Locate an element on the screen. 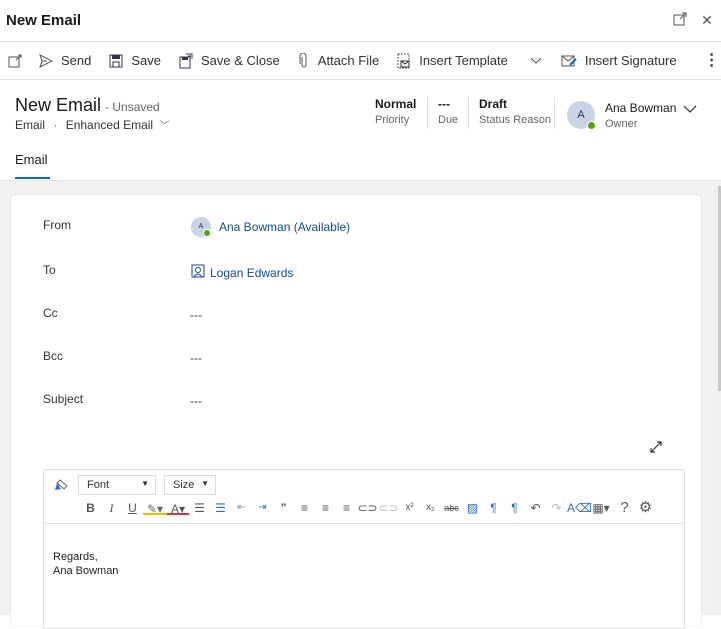 This screenshot has height=629, width=721. priority-label: Priority is located at coordinates (392, 120).